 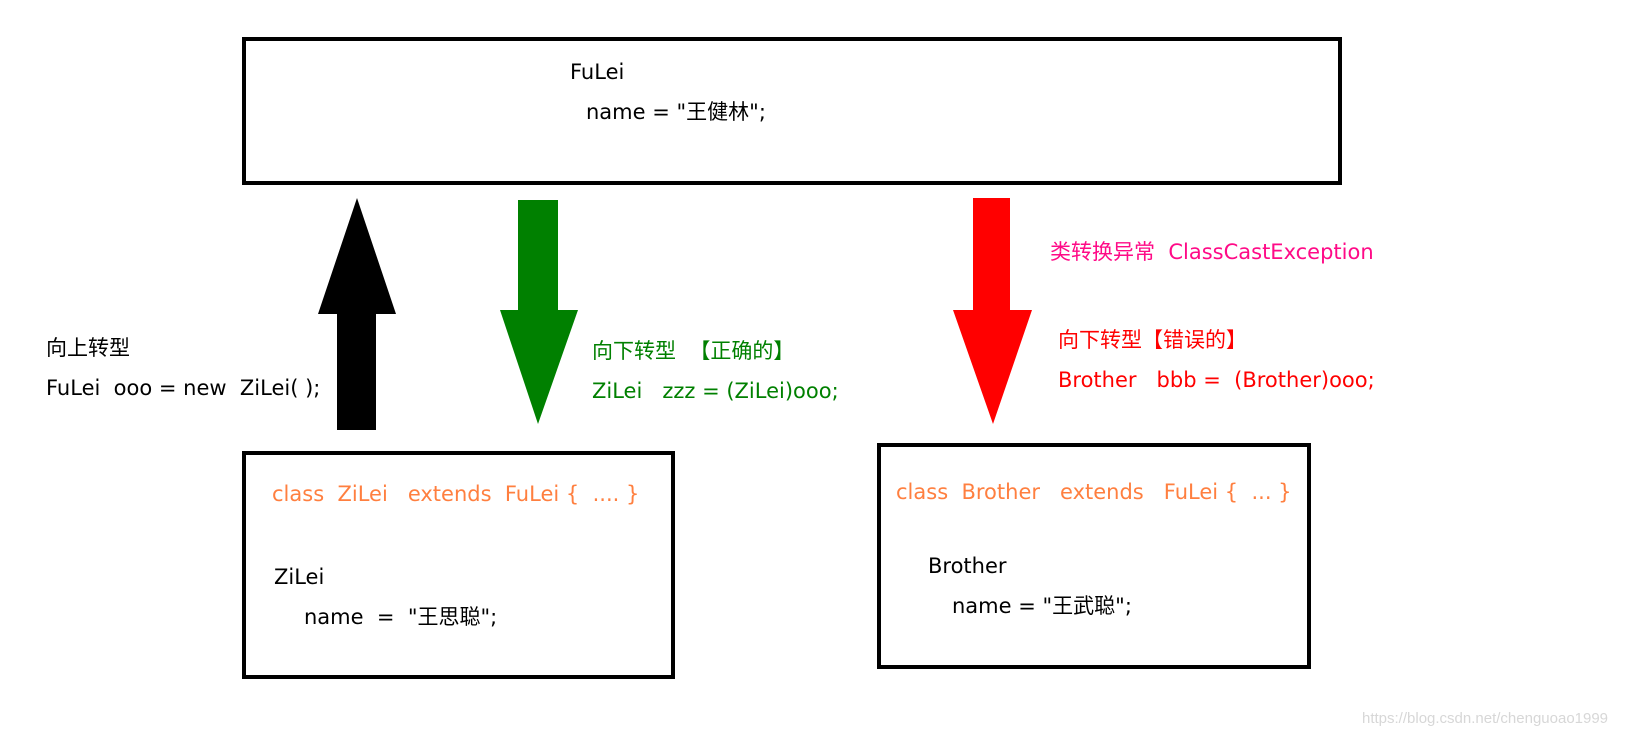 I want to click on downcast-wrong-title: 向下转型【错误的】, so click(x=1152, y=340).